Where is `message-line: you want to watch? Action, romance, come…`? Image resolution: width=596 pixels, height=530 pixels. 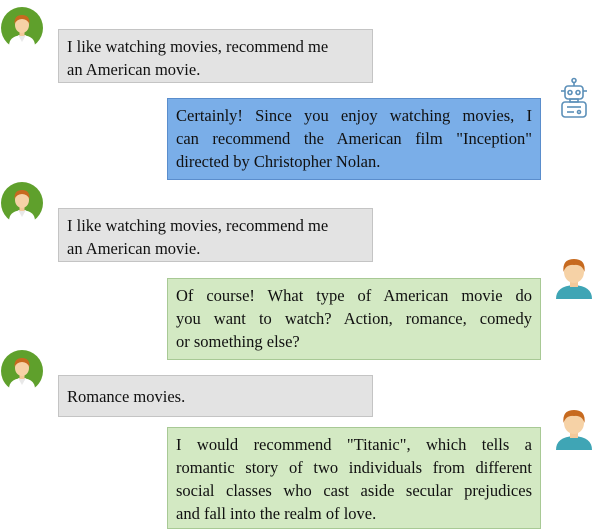 message-line: you want to watch? Action, romance, come… is located at coordinates (354, 318).